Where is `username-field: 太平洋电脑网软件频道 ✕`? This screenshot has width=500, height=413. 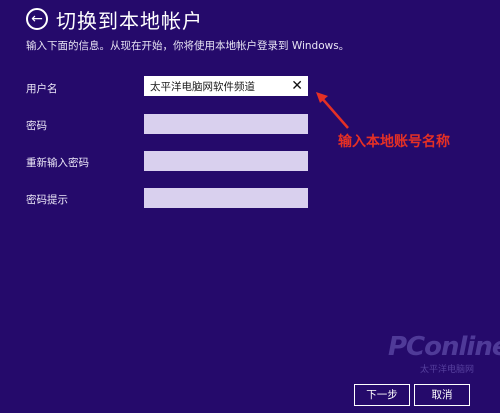
username-field: 太平洋电脑网软件频道 ✕ is located at coordinates (226, 86).